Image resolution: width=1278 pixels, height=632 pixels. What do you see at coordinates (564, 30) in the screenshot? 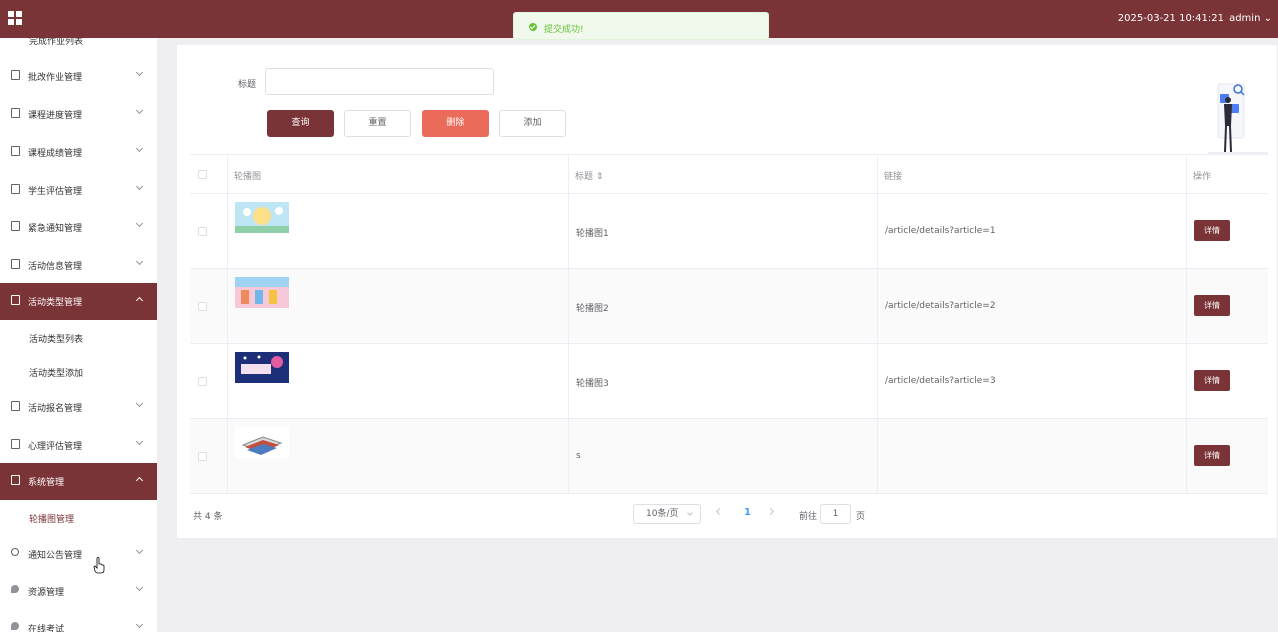
I see `toast-message: 提交成功!` at bounding box center [564, 30].